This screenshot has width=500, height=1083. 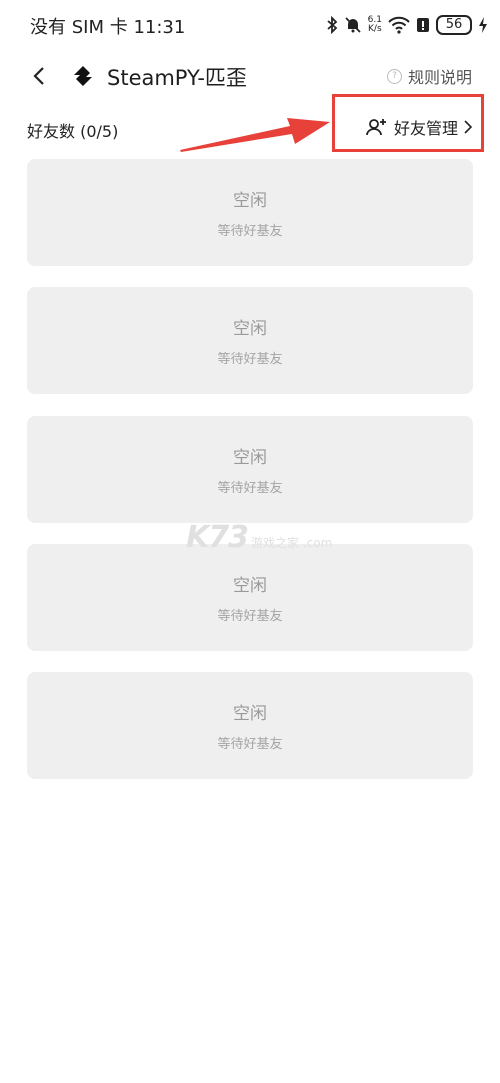 I want to click on watermark: K73 游戏之家 .com, so click(x=259, y=537).